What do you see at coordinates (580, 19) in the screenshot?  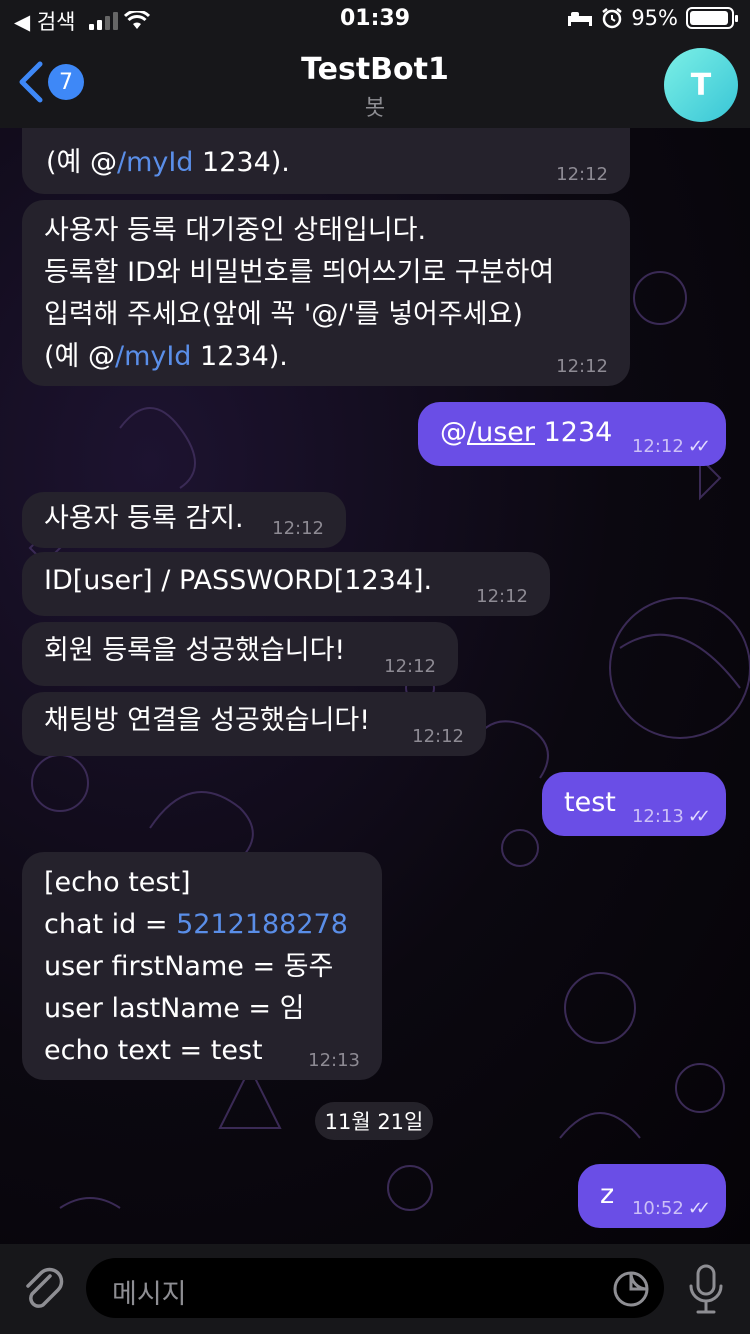 I see `bed-icon` at bounding box center [580, 19].